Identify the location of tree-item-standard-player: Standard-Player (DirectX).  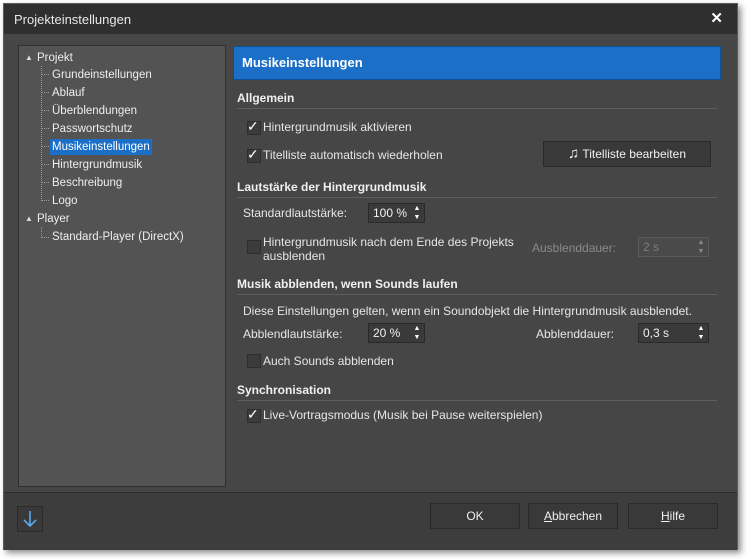
(118, 237).